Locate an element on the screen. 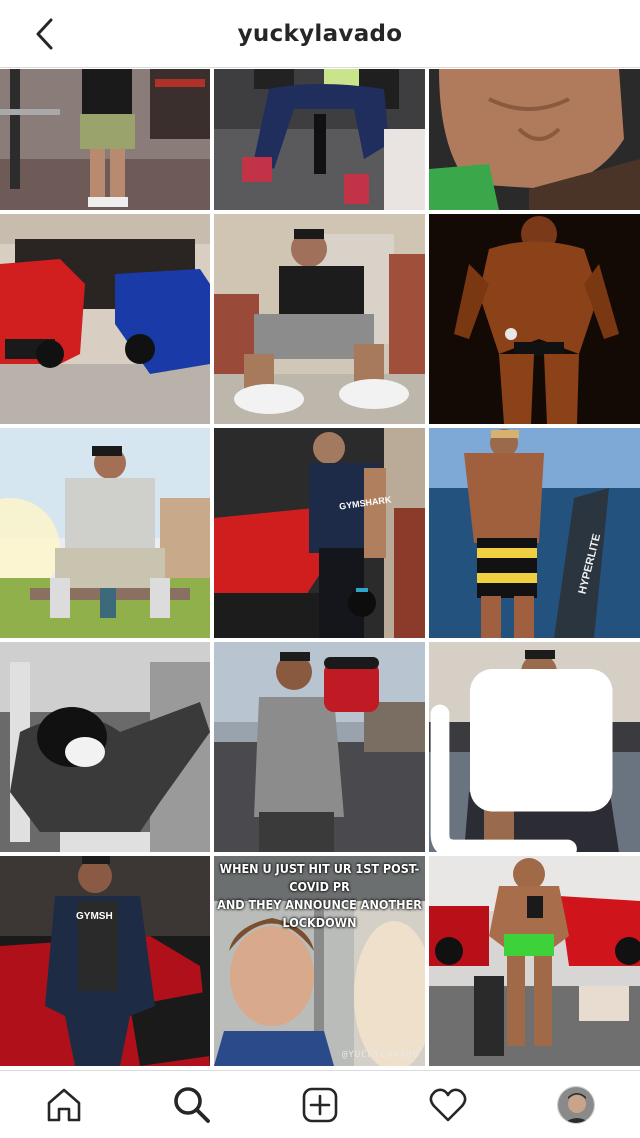 The width and height of the screenshot is (640, 1138). profile-username: yuckylavado is located at coordinates (320, 33).